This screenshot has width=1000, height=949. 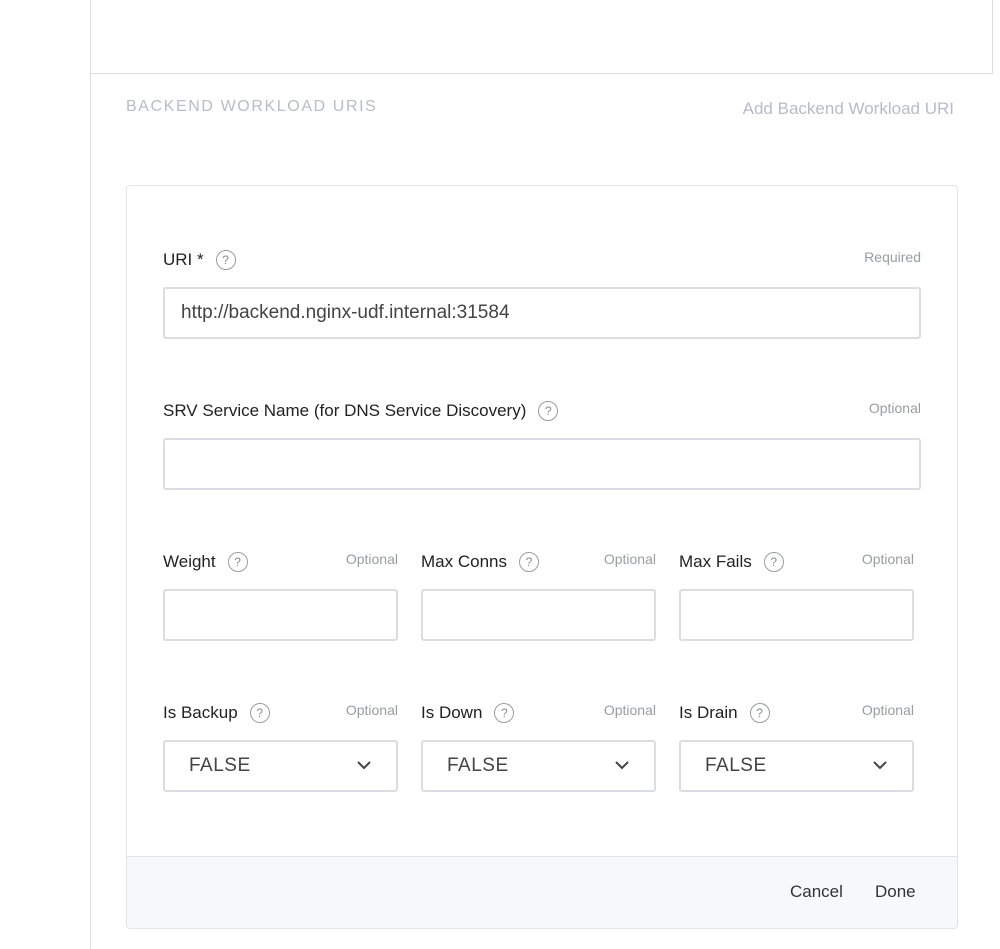 I want to click on is-down-help-icon: ?, so click(x=504, y=713).